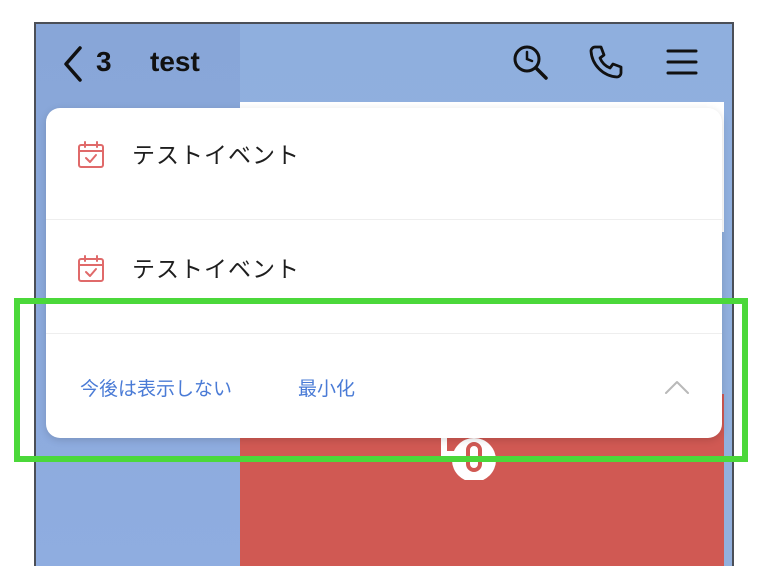 This screenshot has height=566, width=768. Describe the element at coordinates (384, 63) in the screenshot. I see `chat-header: 3 test` at that location.